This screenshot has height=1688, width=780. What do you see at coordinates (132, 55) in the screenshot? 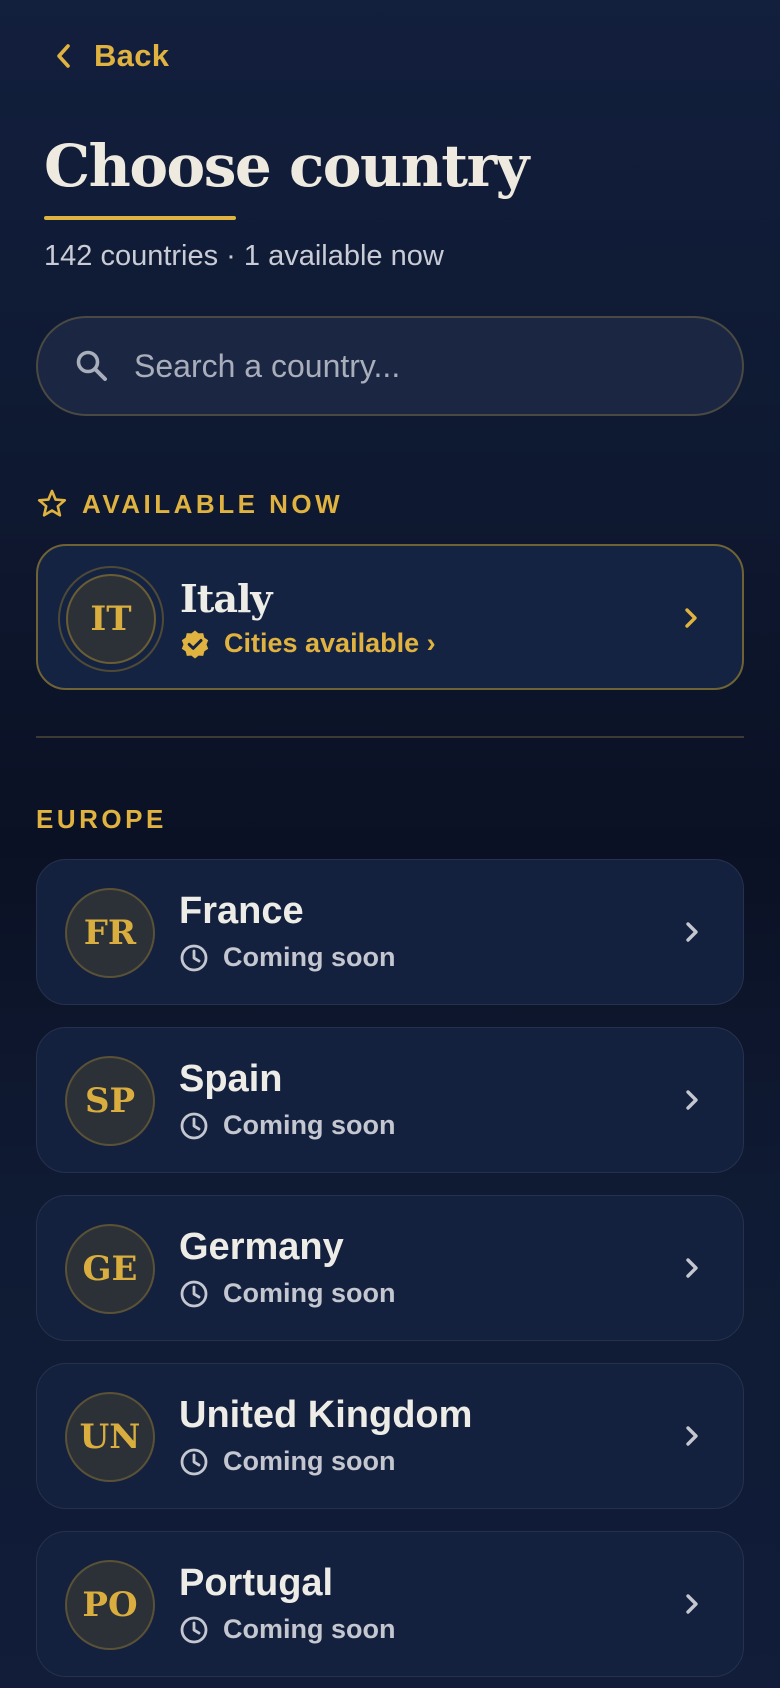
I see `back-label: Back` at bounding box center [132, 55].